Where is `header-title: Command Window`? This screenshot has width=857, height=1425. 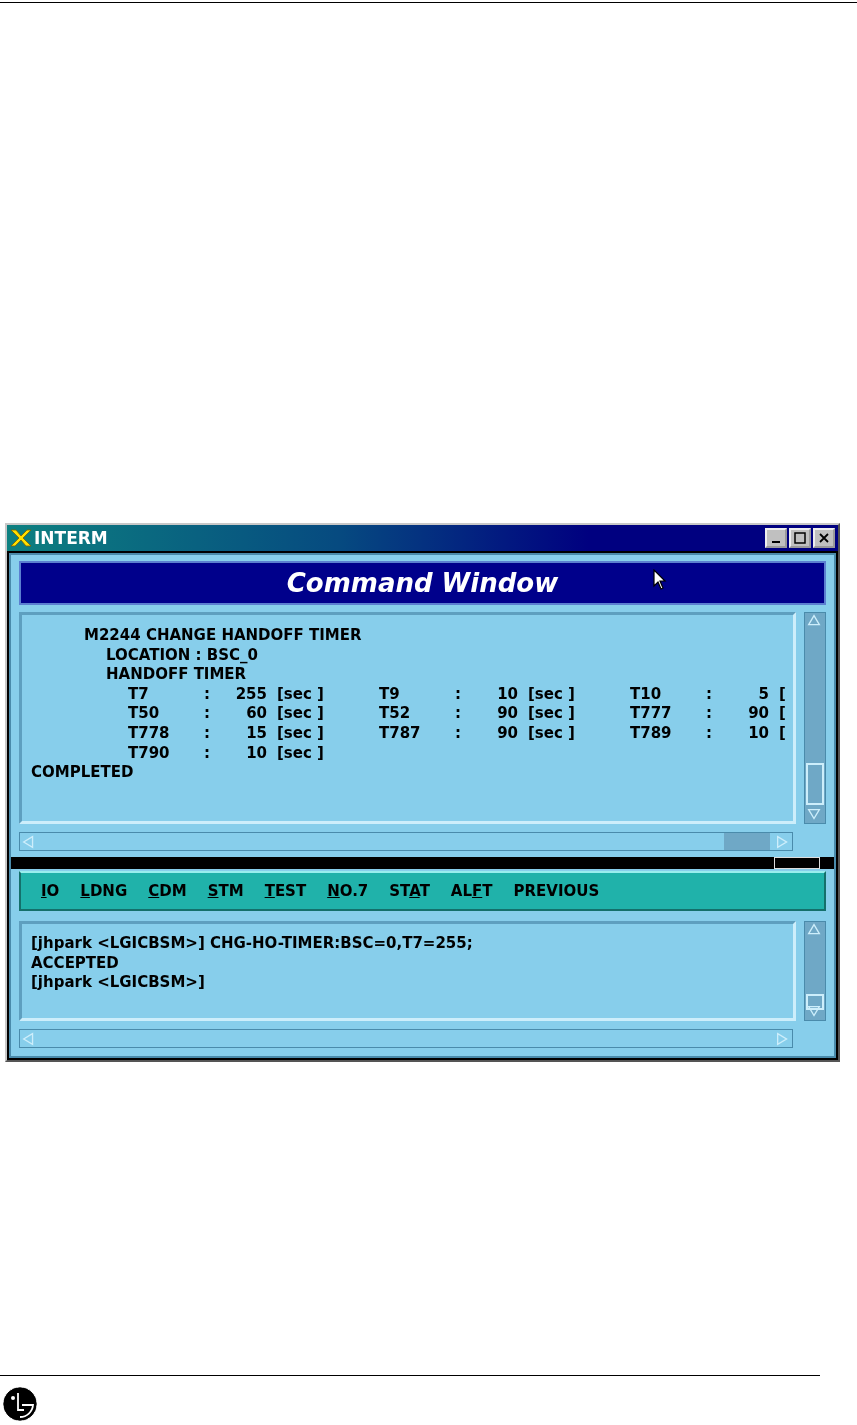 header-title: Command Window is located at coordinates (422, 583).